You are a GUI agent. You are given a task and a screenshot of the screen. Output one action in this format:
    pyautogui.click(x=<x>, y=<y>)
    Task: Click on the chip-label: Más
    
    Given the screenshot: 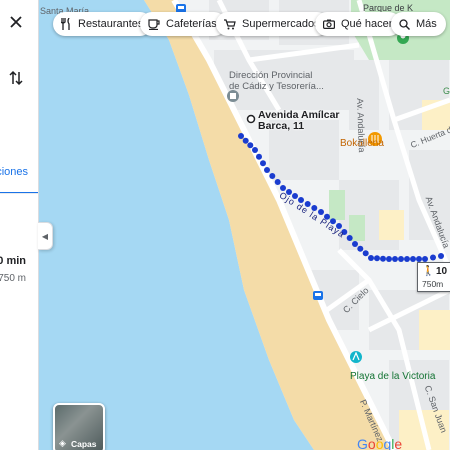 What is the action you would take?
    pyautogui.click(x=426, y=24)
    